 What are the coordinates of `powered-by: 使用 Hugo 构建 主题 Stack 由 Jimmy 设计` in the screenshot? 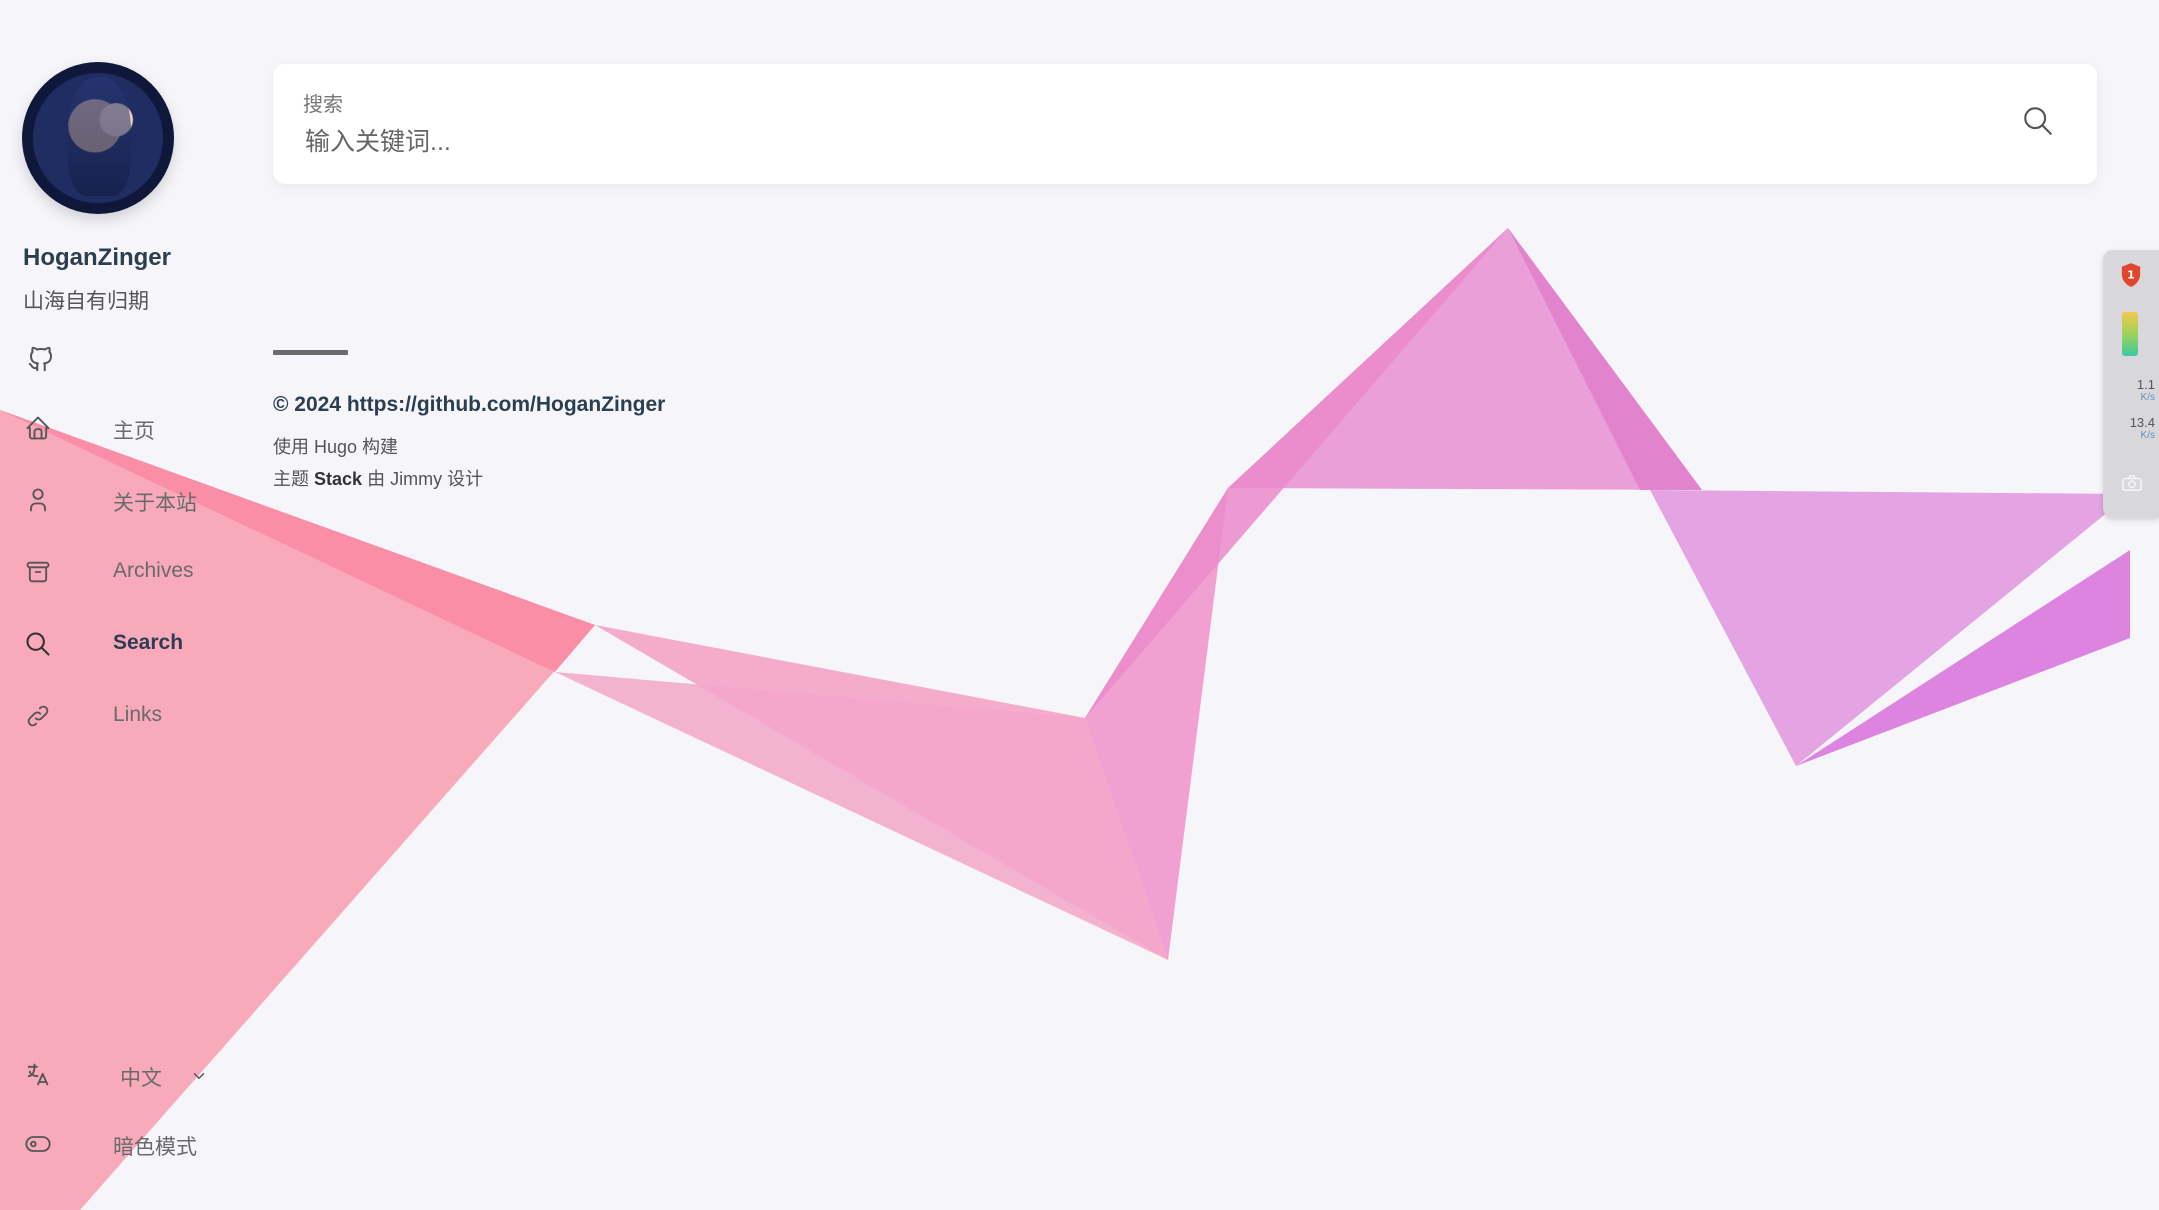 It's located at (469, 463).